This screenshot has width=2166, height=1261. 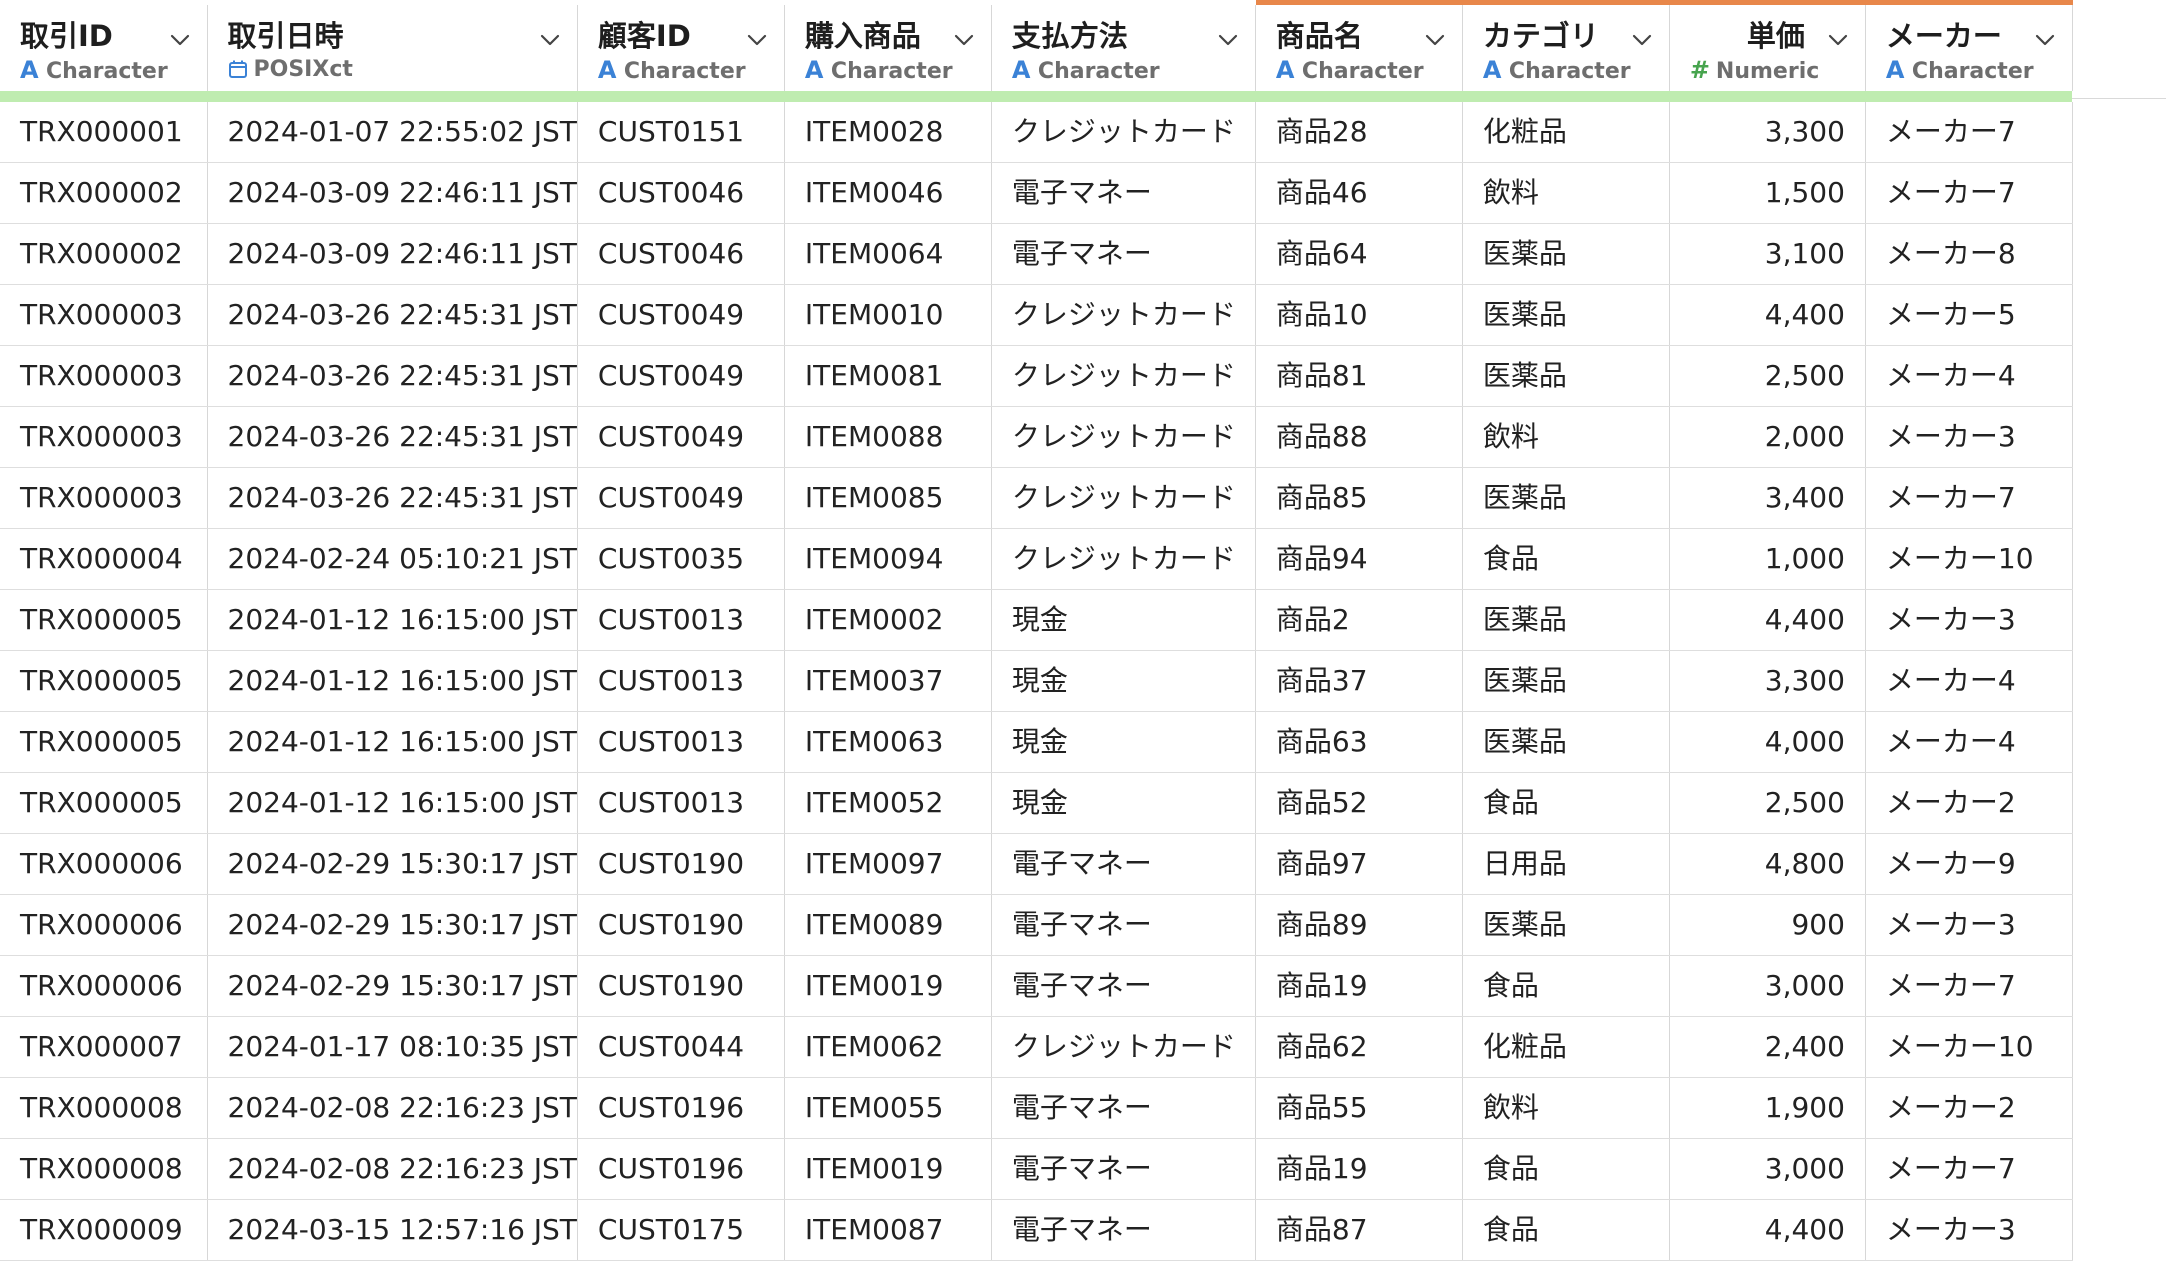 I want to click on table-cell: 化粧品, so click(x=1566, y=1047).